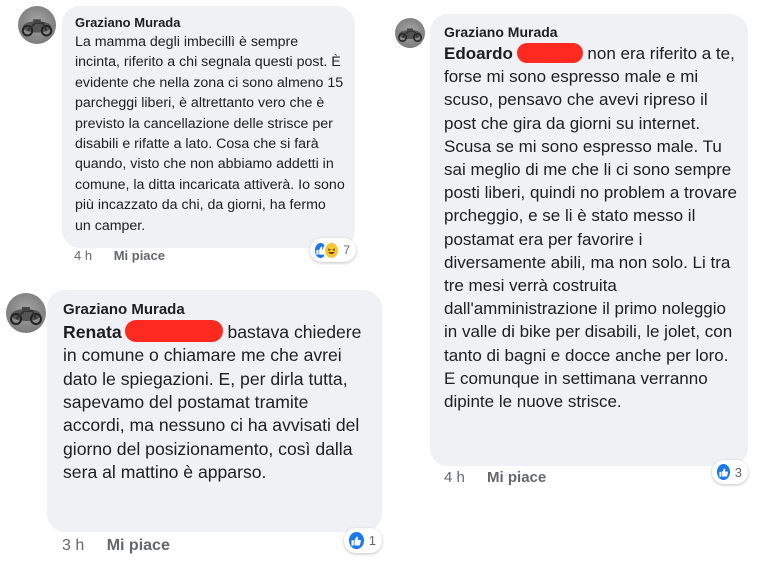  Describe the element at coordinates (92, 332) in the screenshot. I see `mention-link: Renata` at that location.